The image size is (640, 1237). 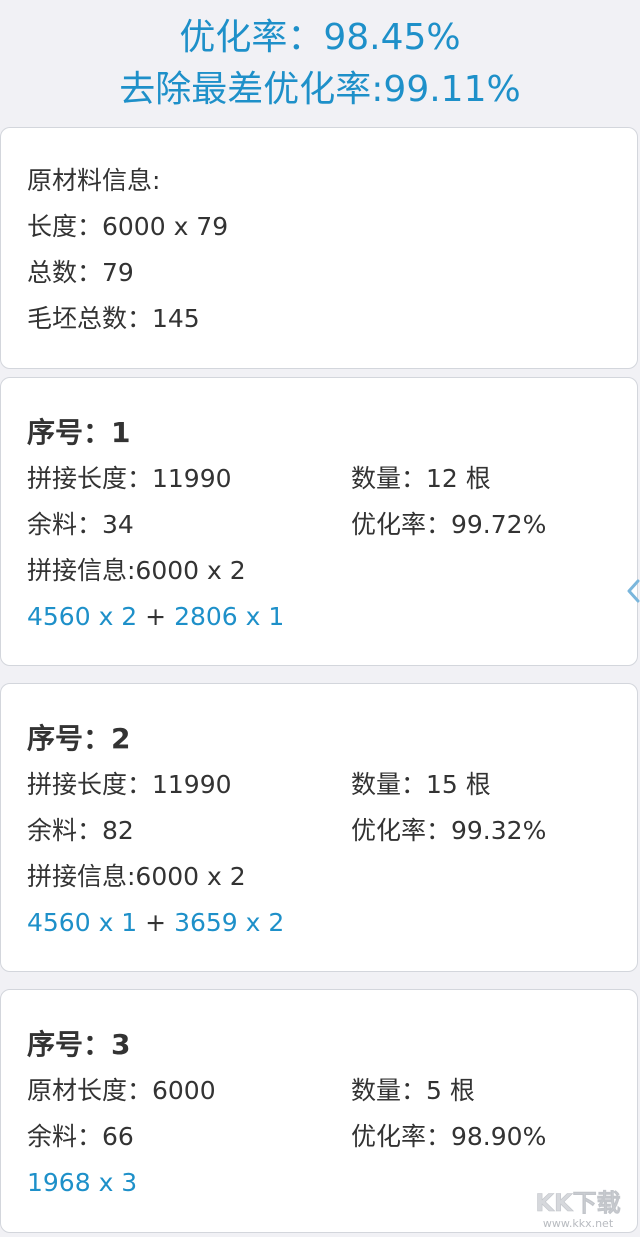 What do you see at coordinates (632, 591) in the screenshot?
I see `chevron-left-icon` at bounding box center [632, 591].